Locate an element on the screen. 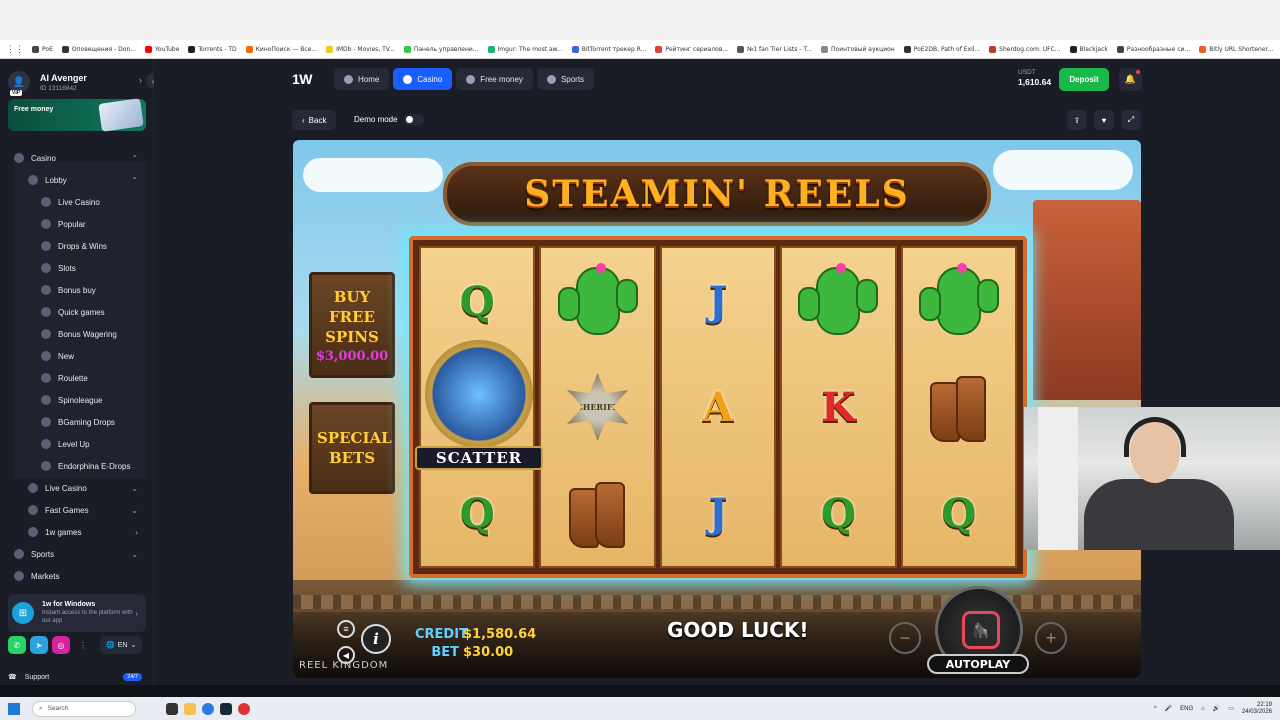 The width and height of the screenshot is (1280, 720). file-explorer-icon is located at coordinates (190, 708).